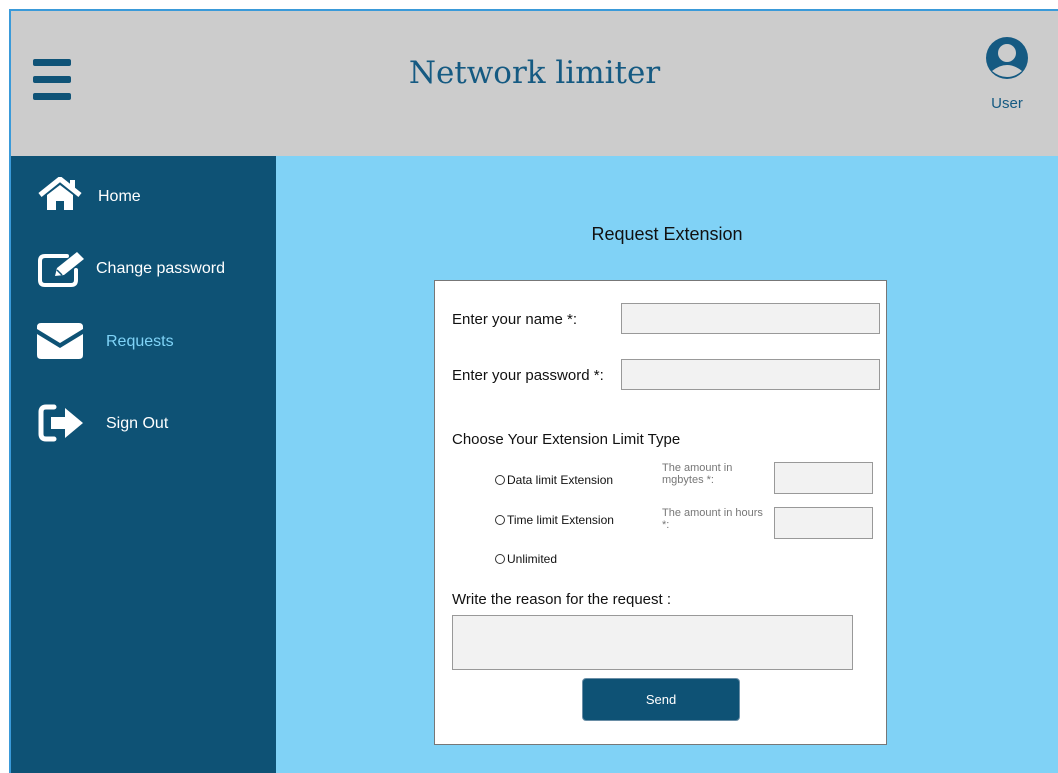 The image size is (1058, 773). I want to click on radio-label: Unlimited, so click(532, 559).